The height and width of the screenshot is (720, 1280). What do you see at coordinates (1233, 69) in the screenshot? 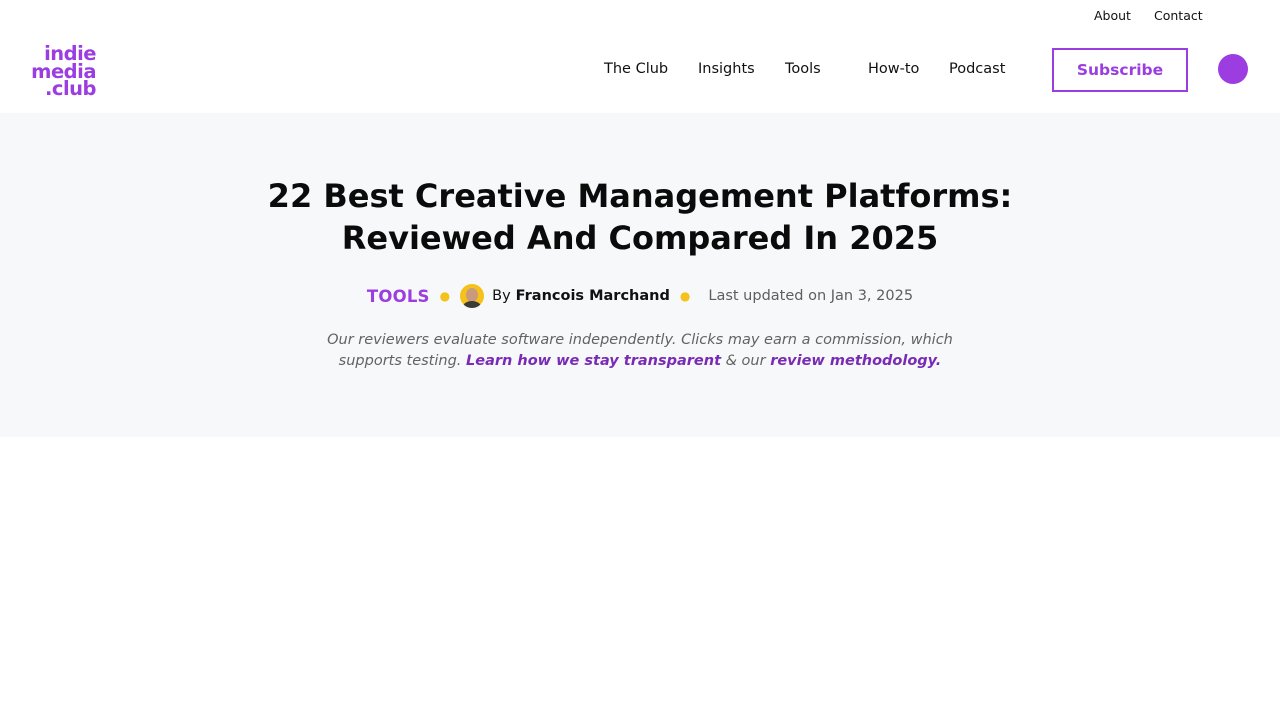
I see `account-avatar-icon` at bounding box center [1233, 69].